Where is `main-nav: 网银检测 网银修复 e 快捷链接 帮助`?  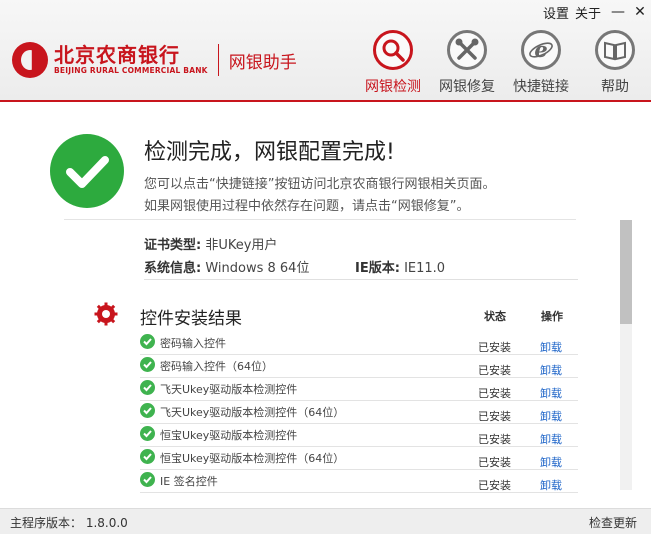
main-nav: 网银检测 网银修复 e 快捷链接 帮助 is located at coordinates (503, 63).